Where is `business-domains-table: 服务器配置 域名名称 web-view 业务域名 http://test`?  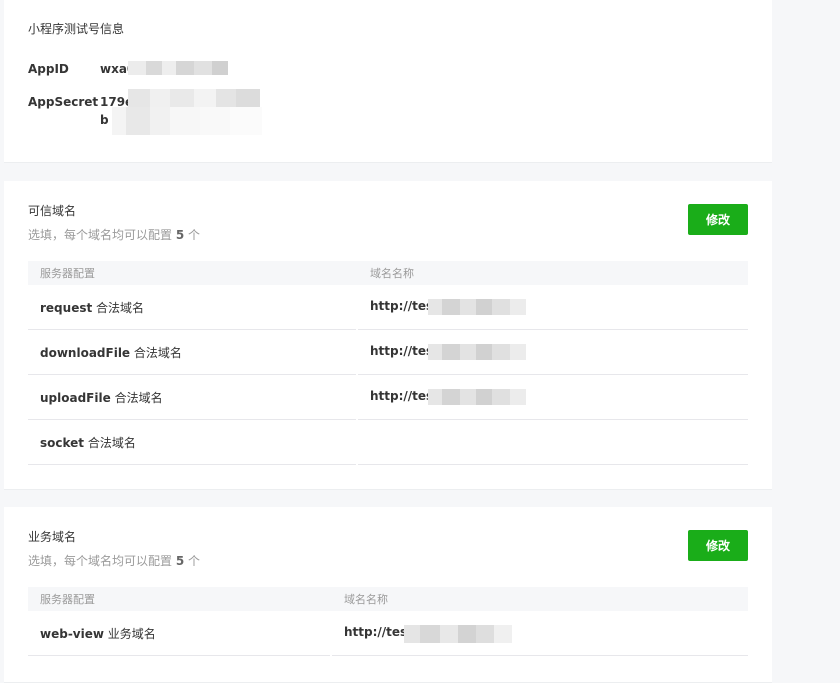
business-domains-table: 服务器配置 域名名称 web-view 业务域名 http://test is located at coordinates (388, 621).